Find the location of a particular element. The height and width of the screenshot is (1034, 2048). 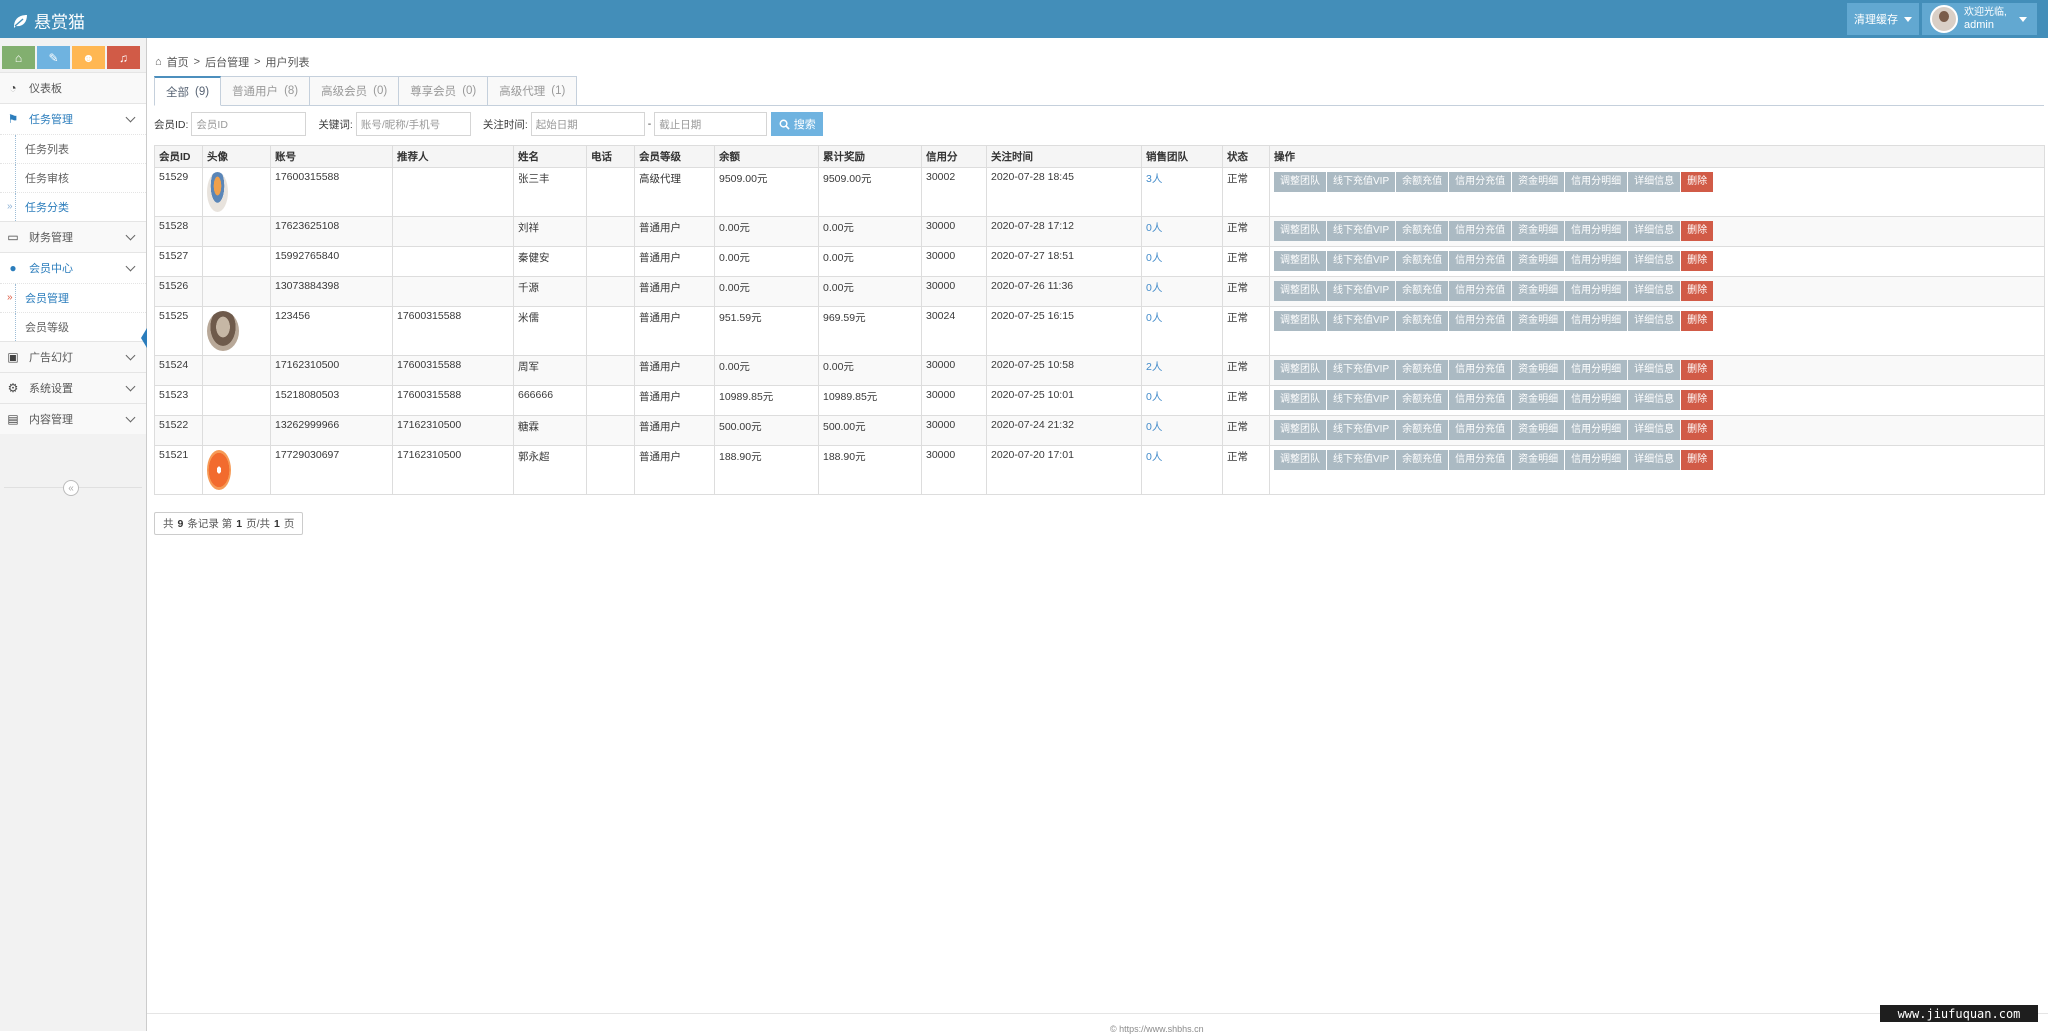

sidebar-subitem-task-category: » 任务分类 is located at coordinates (73, 206).